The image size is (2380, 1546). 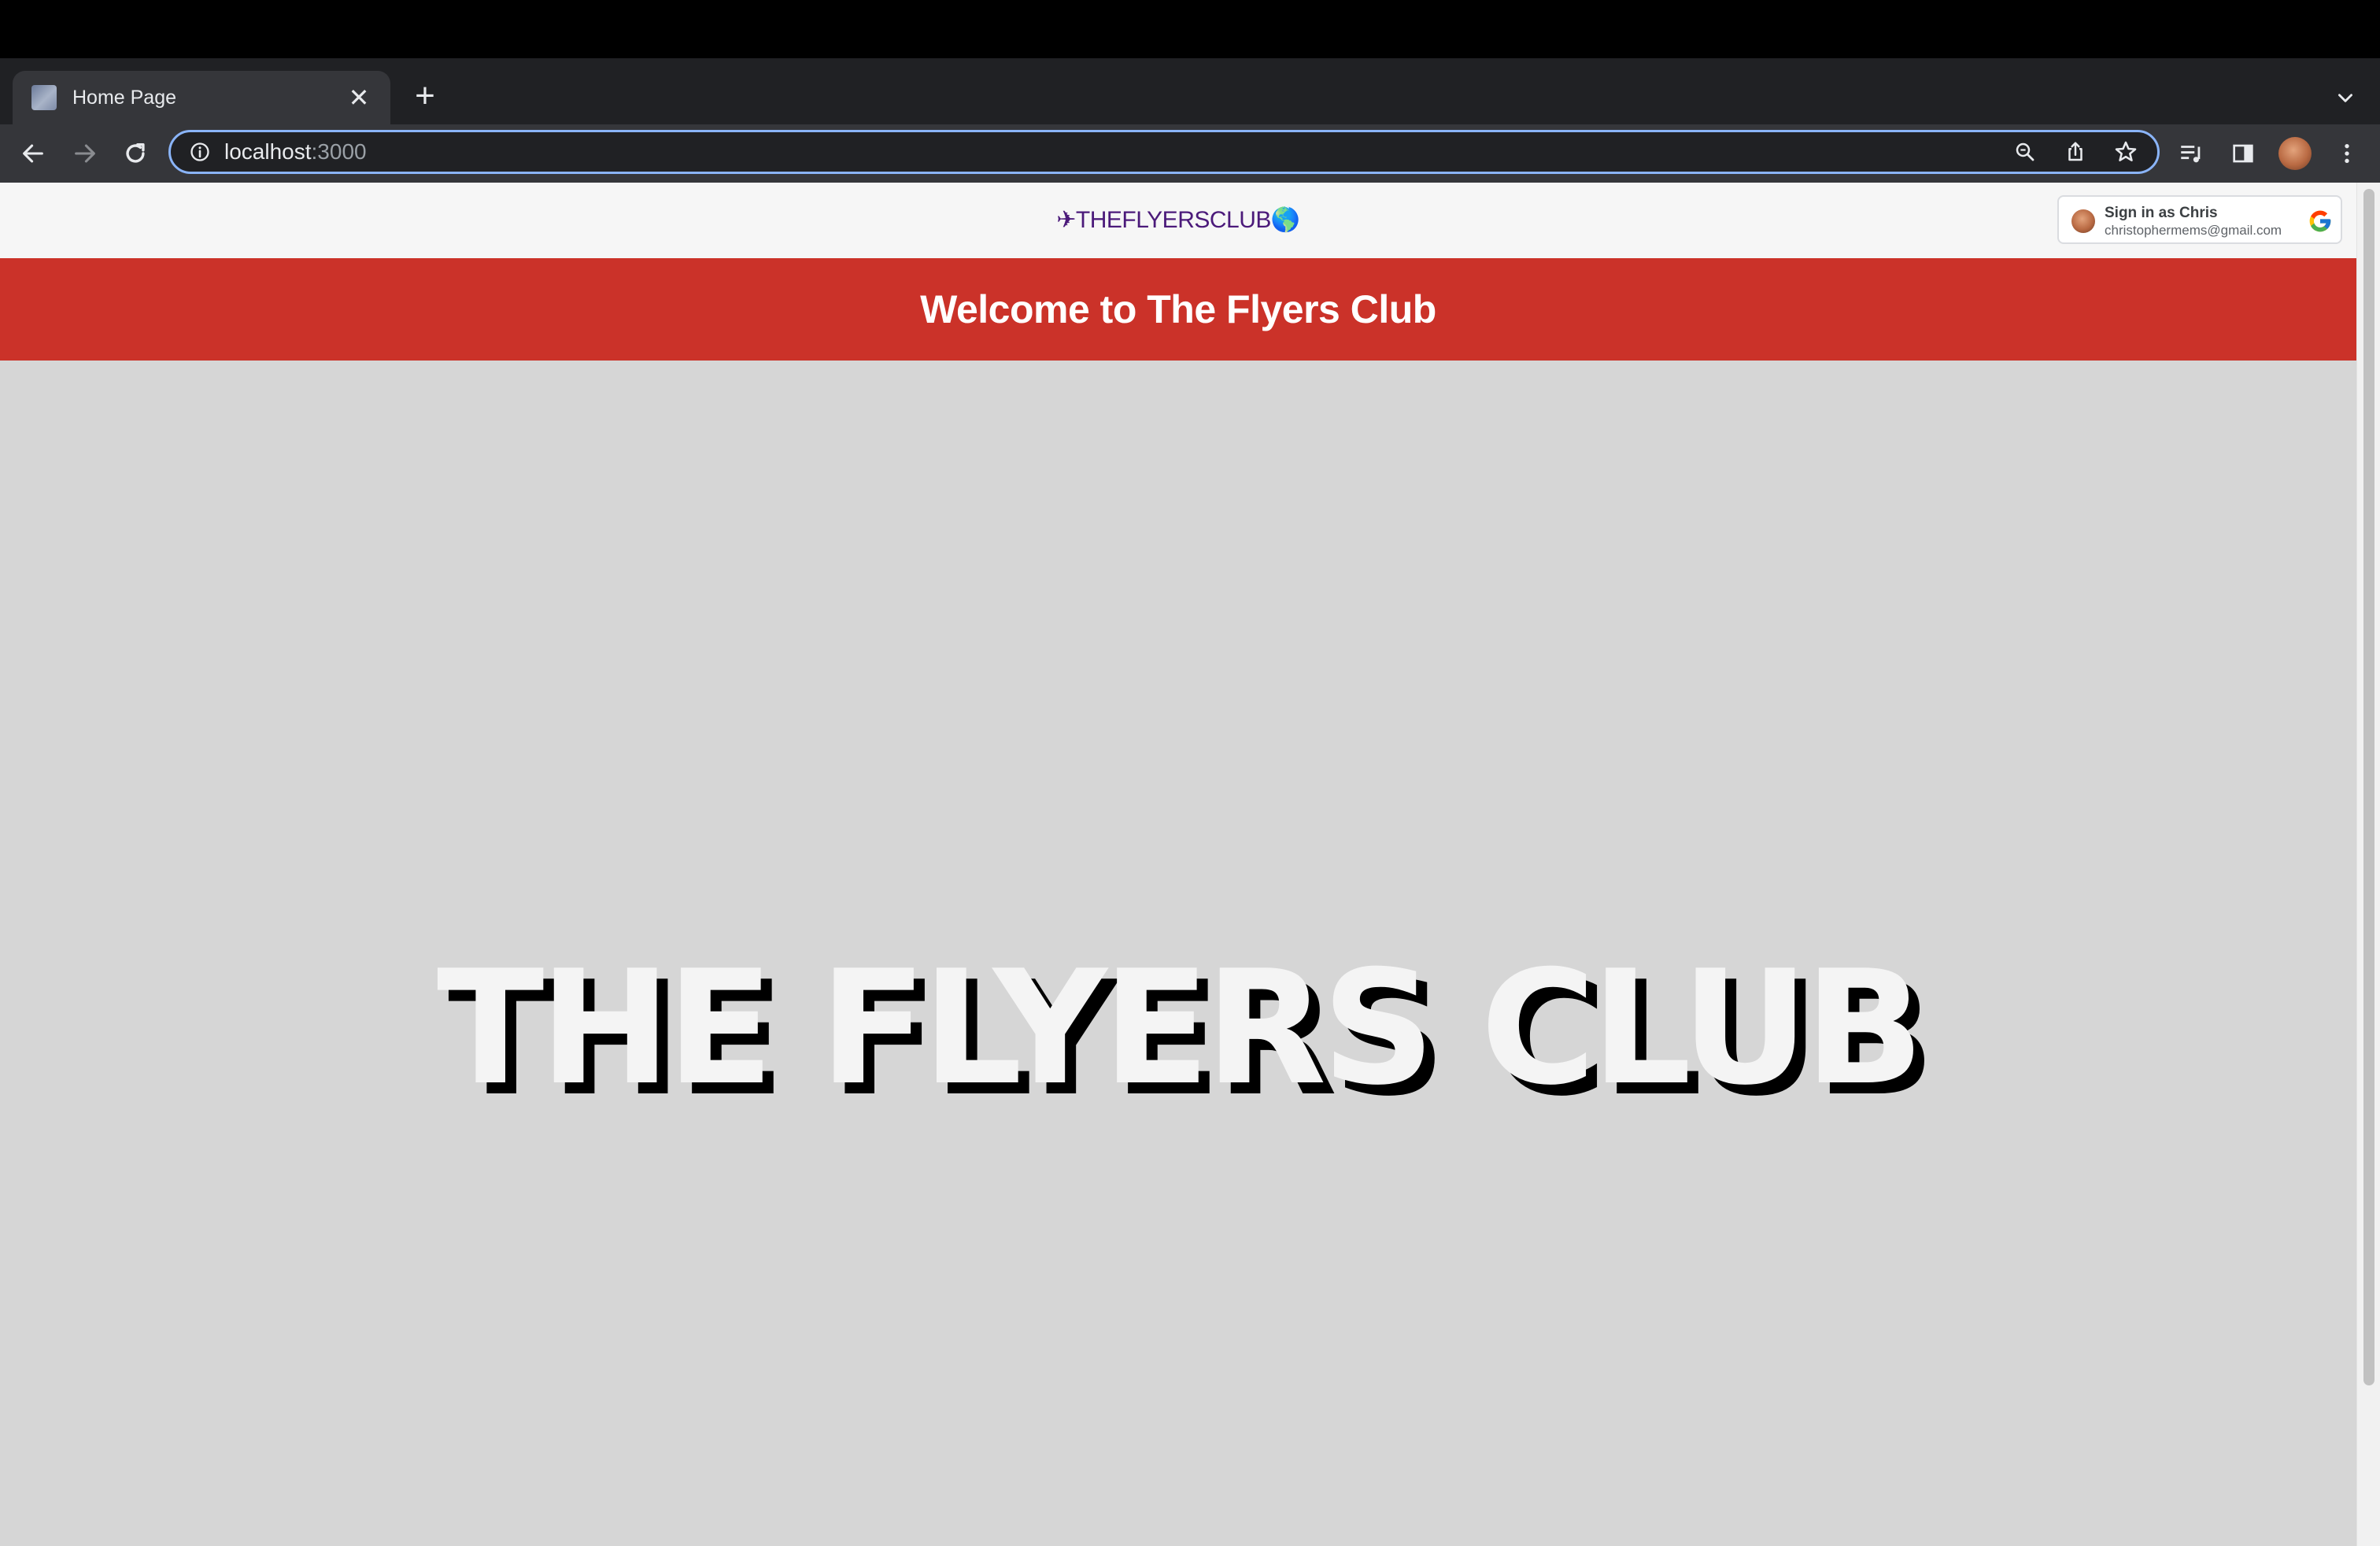 What do you see at coordinates (2346, 153) in the screenshot?
I see `kebab-menu-icon` at bounding box center [2346, 153].